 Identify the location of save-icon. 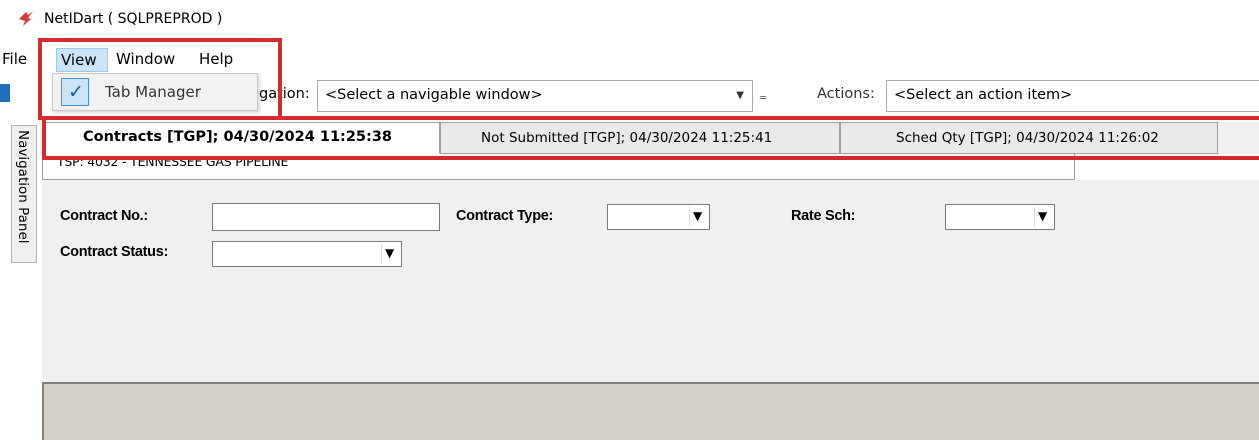
(5, 93).